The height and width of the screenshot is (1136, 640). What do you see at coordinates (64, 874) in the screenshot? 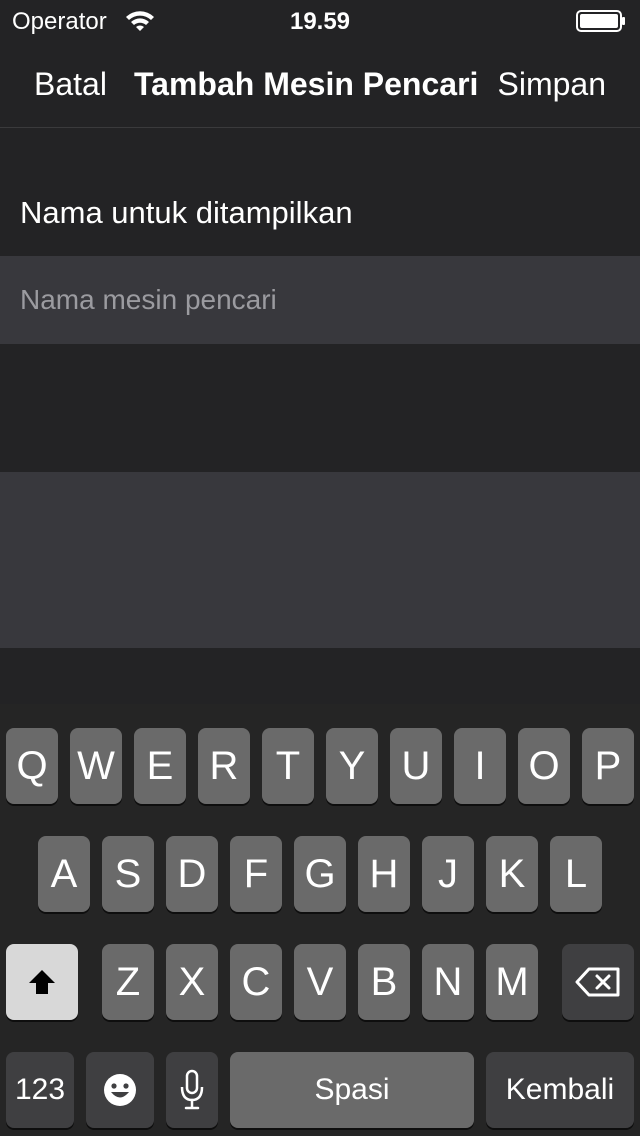
I see `key-a: A` at bounding box center [64, 874].